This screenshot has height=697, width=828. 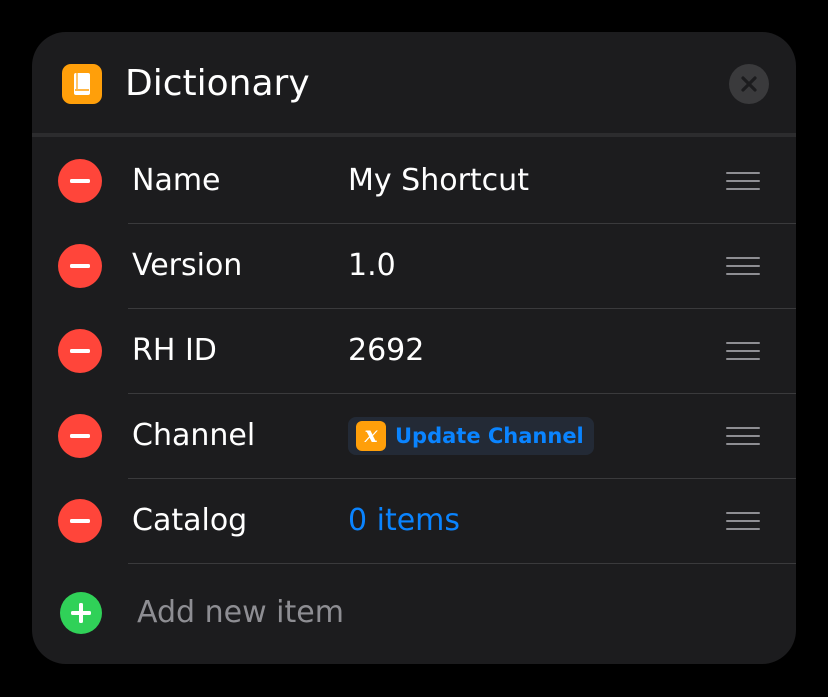 What do you see at coordinates (386, 351) in the screenshot?
I see `row-value: 2692` at bounding box center [386, 351].